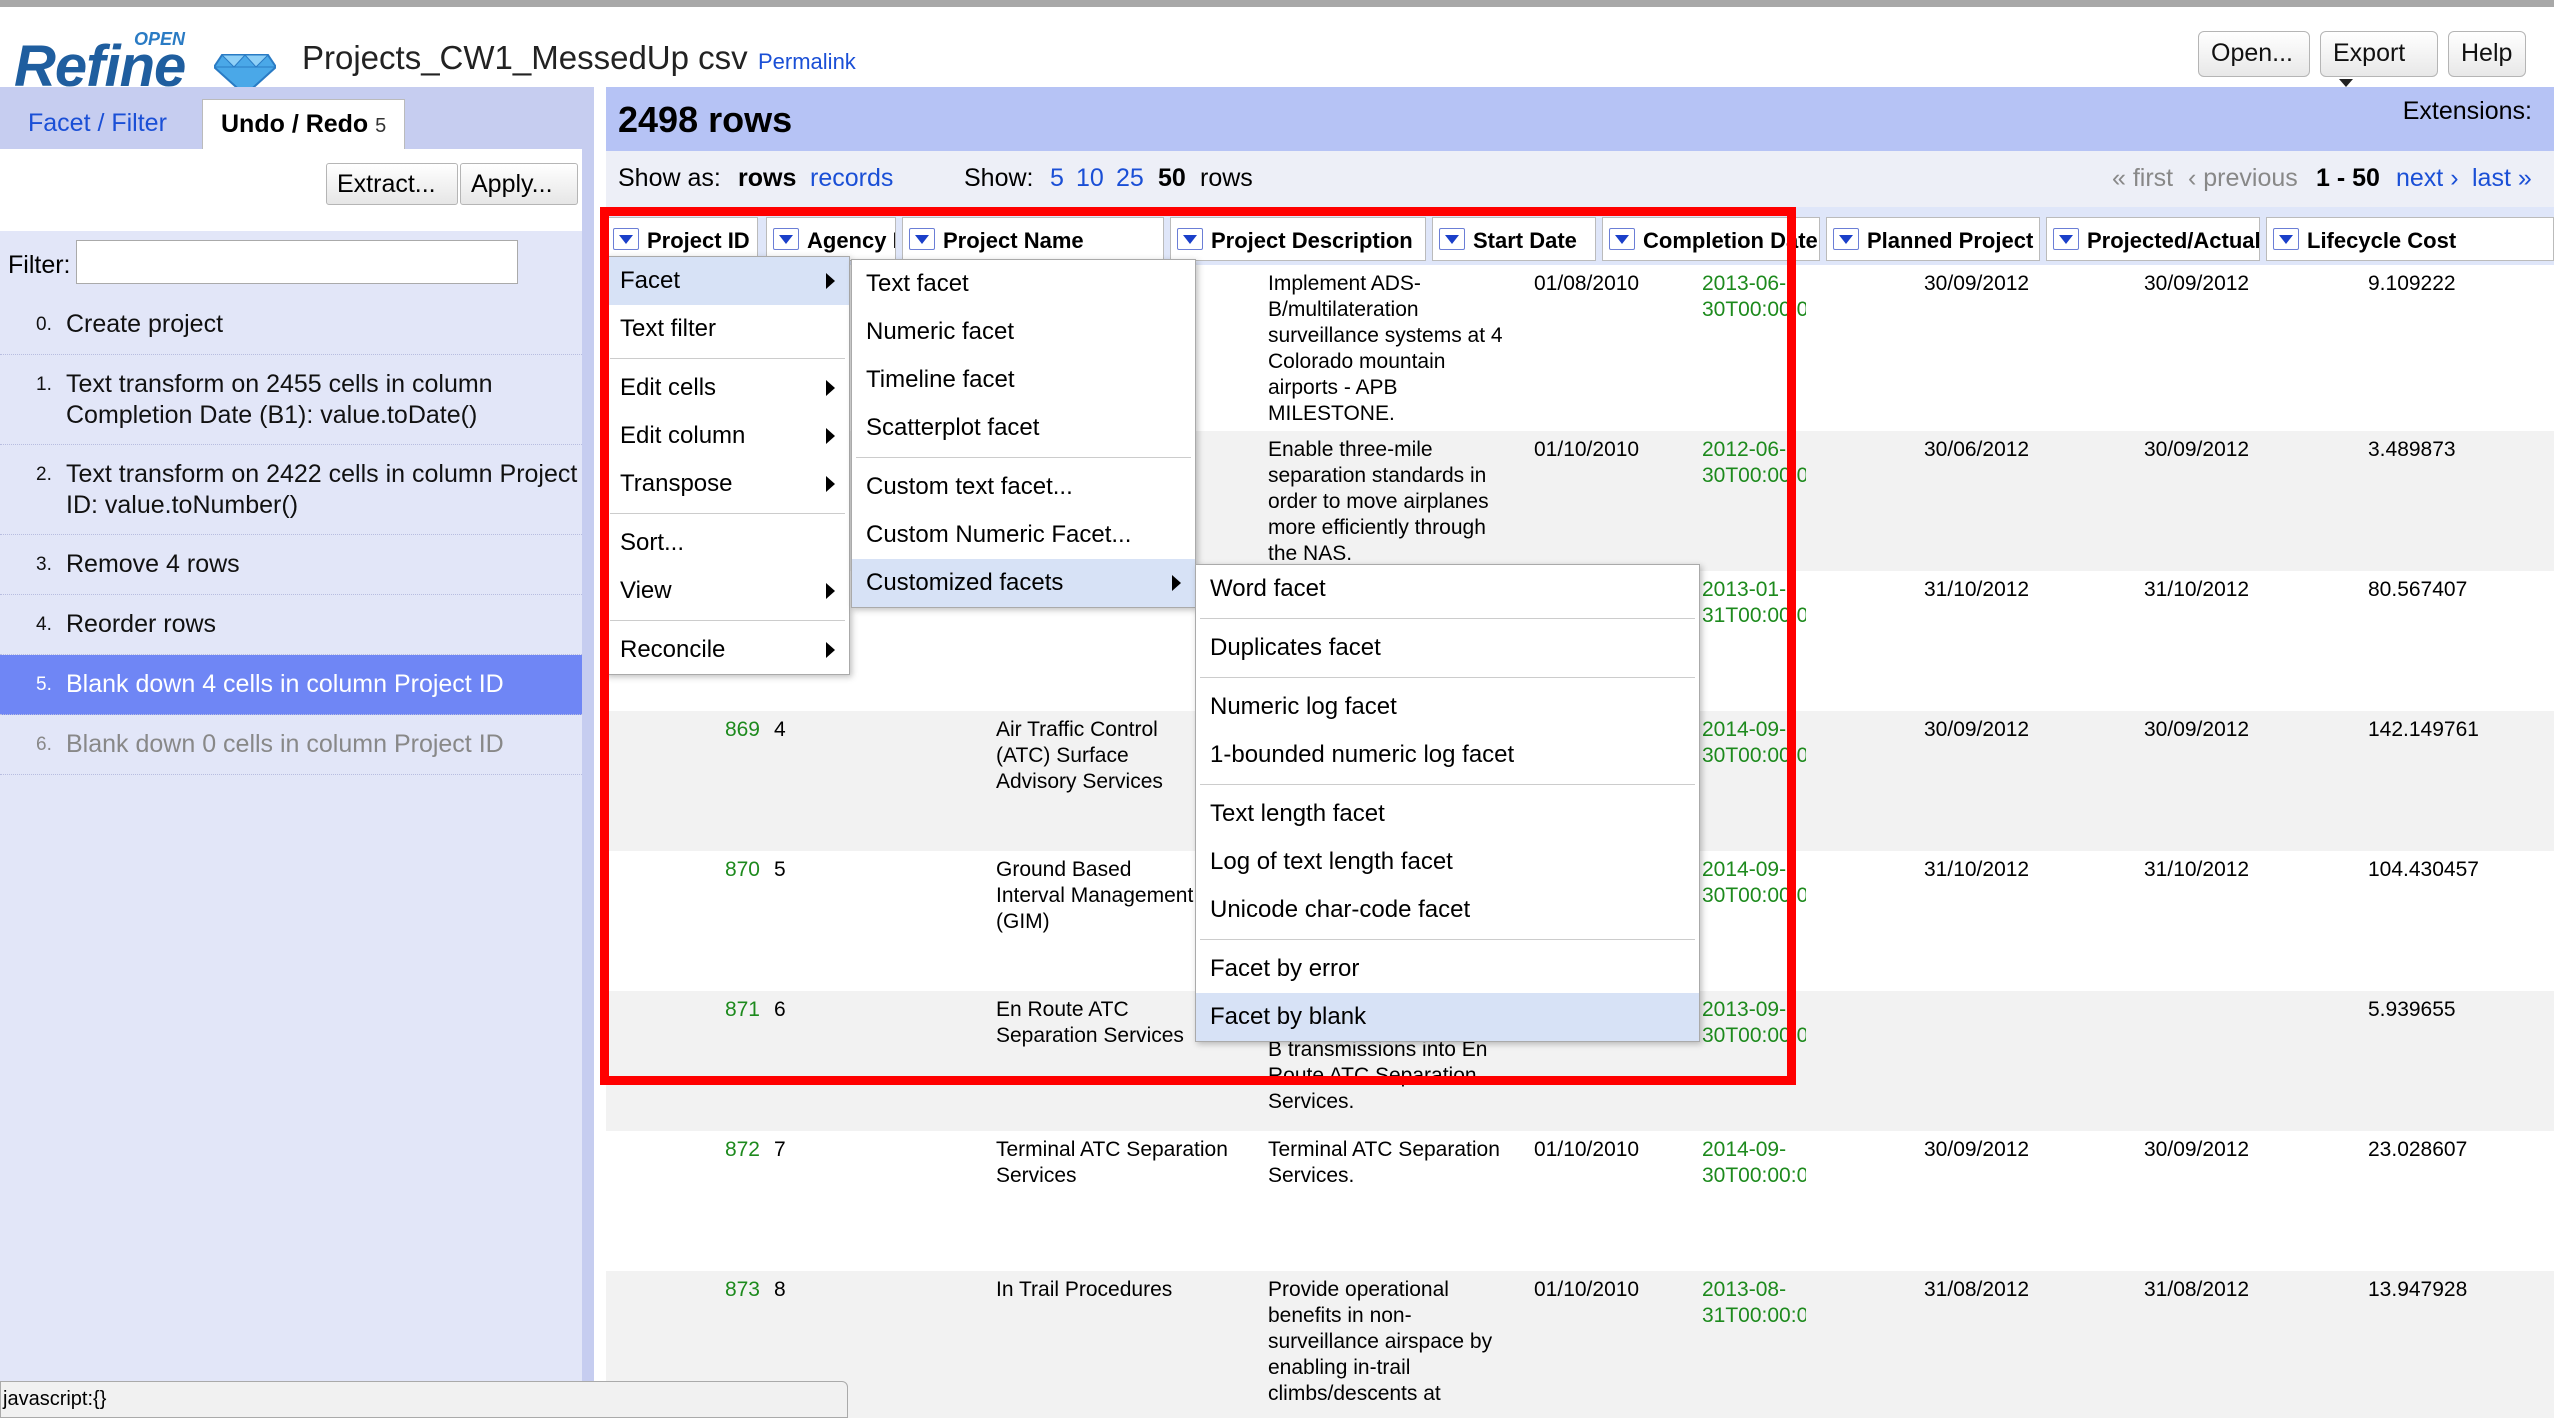 The height and width of the screenshot is (1418, 2554). Describe the element at coordinates (2410, 239) in the screenshot. I see `column-header-lifecycle-cost: Lifecycle Cost` at that location.